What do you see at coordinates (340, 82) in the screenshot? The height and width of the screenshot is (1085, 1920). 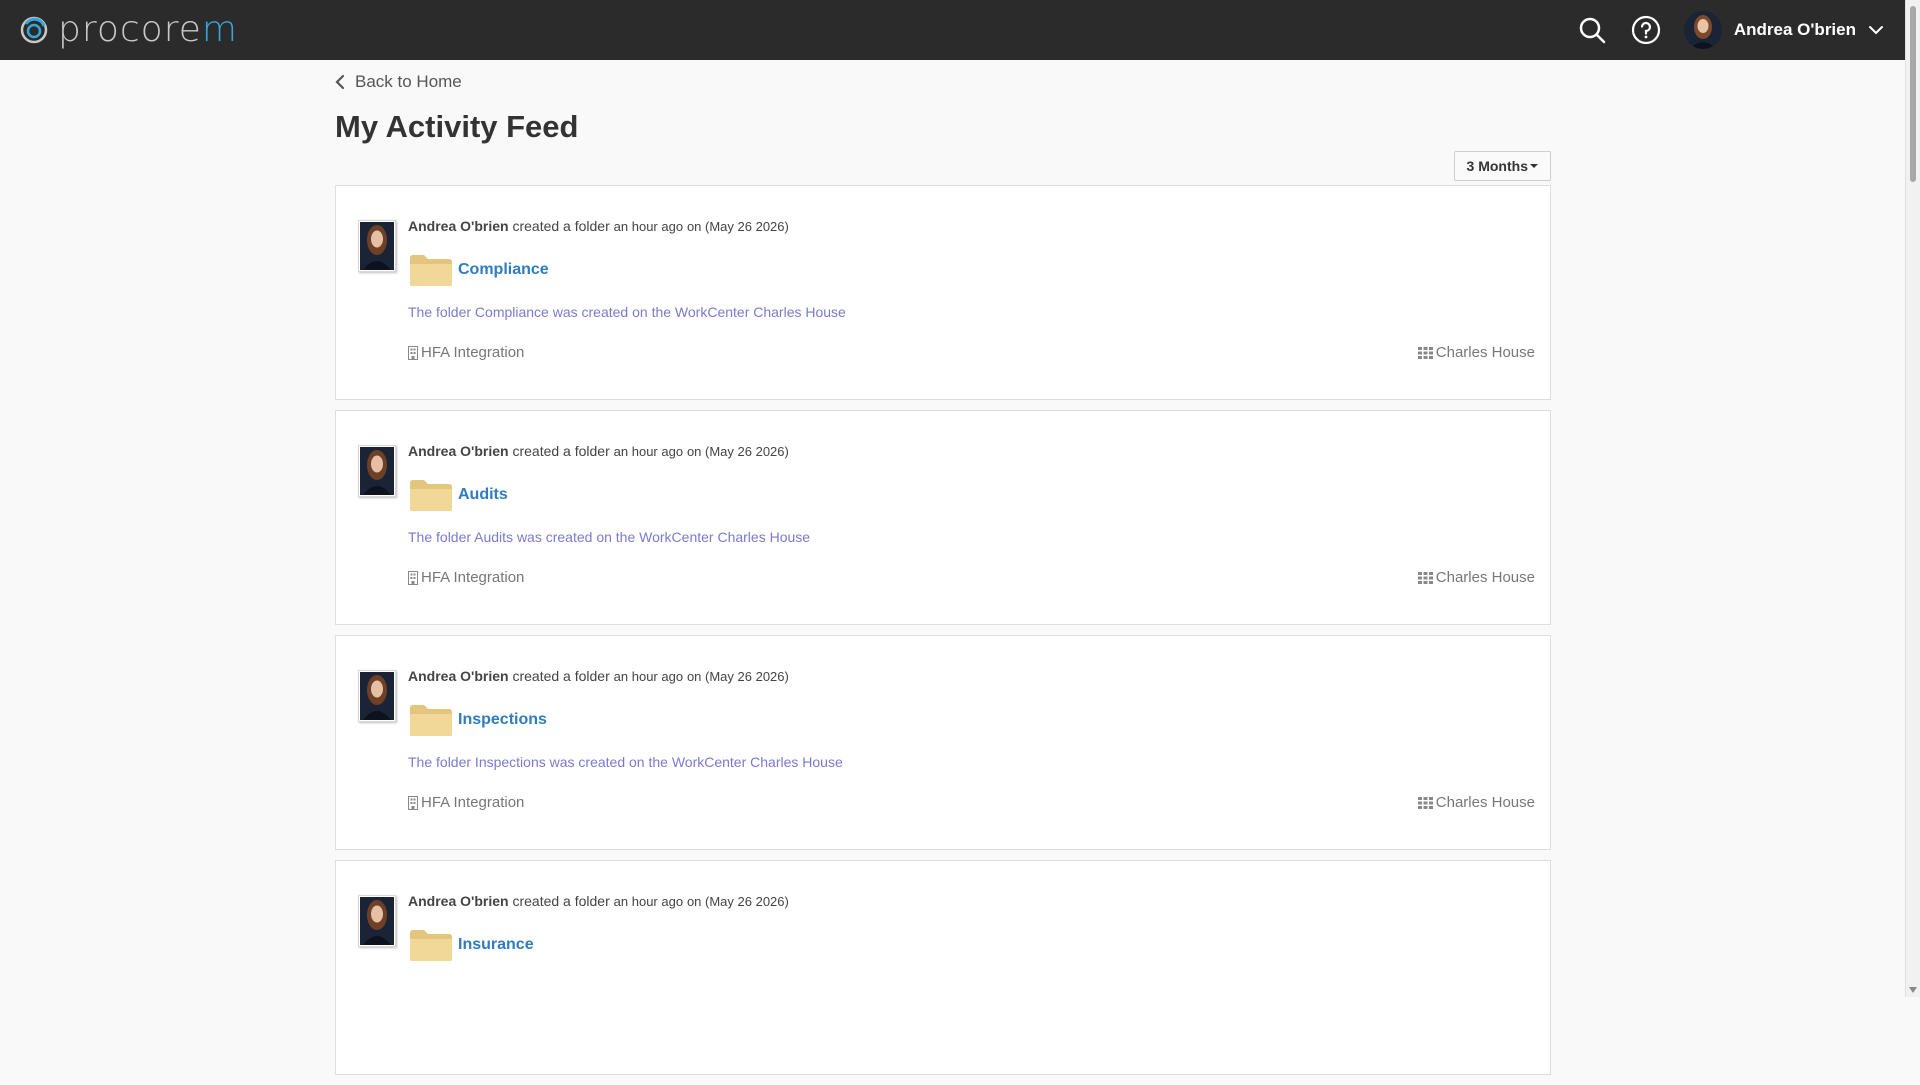 I see `chevron-left-icon` at bounding box center [340, 82].